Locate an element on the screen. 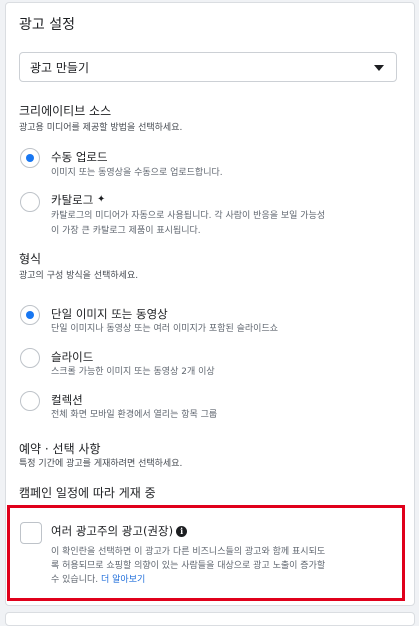 This screenshot has height=626, width=419. option-manual-upload-label: 수동 업로드 is located at coordinates (79, 157).